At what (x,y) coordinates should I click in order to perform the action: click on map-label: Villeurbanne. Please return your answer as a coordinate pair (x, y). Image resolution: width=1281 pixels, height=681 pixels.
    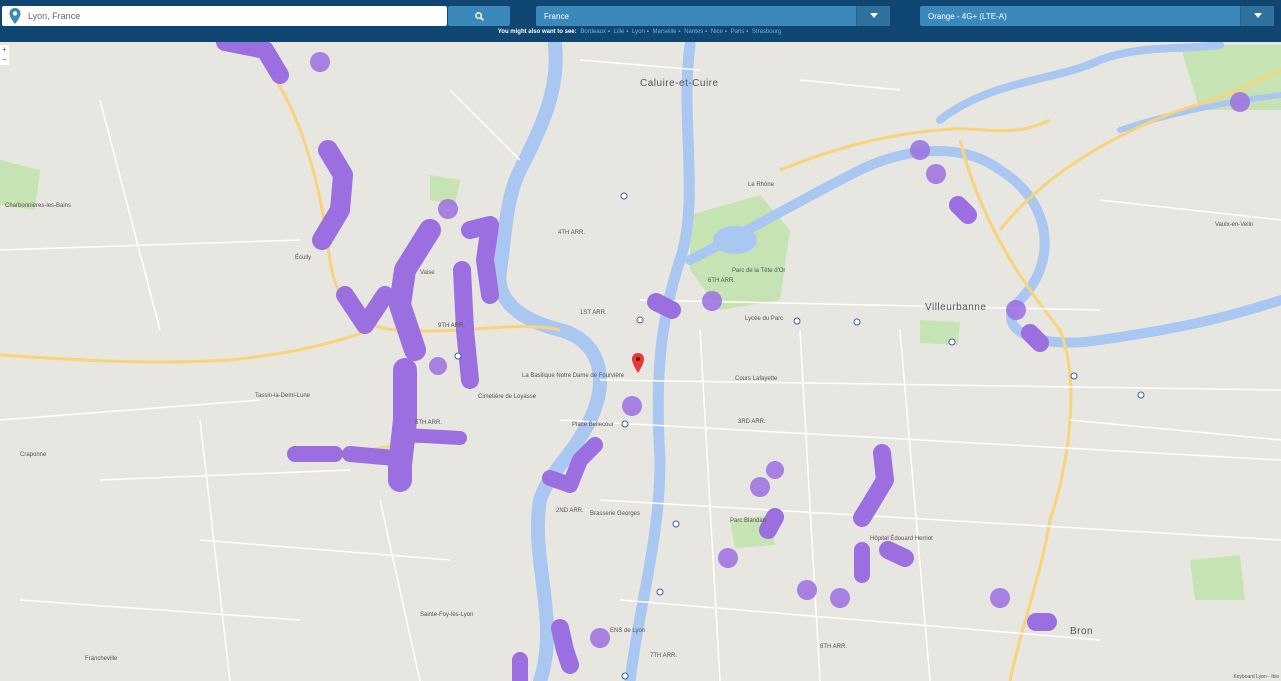
    Looking at the image, I should click on (956, 307).